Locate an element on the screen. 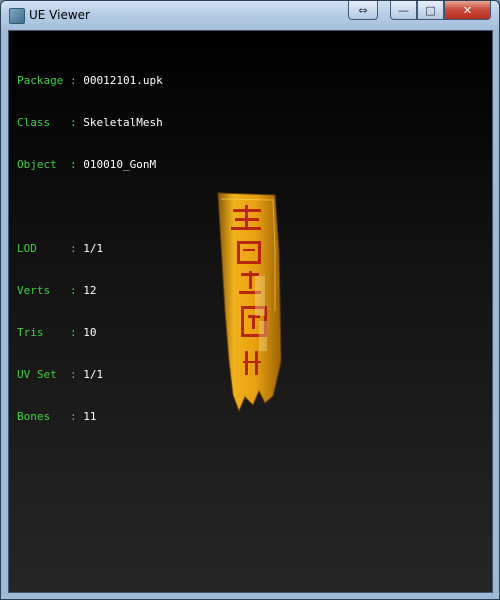 Image resolution: width=500 pixels, height=600 pixels. maximize-icon: □ is located at coordinates (430, 10).